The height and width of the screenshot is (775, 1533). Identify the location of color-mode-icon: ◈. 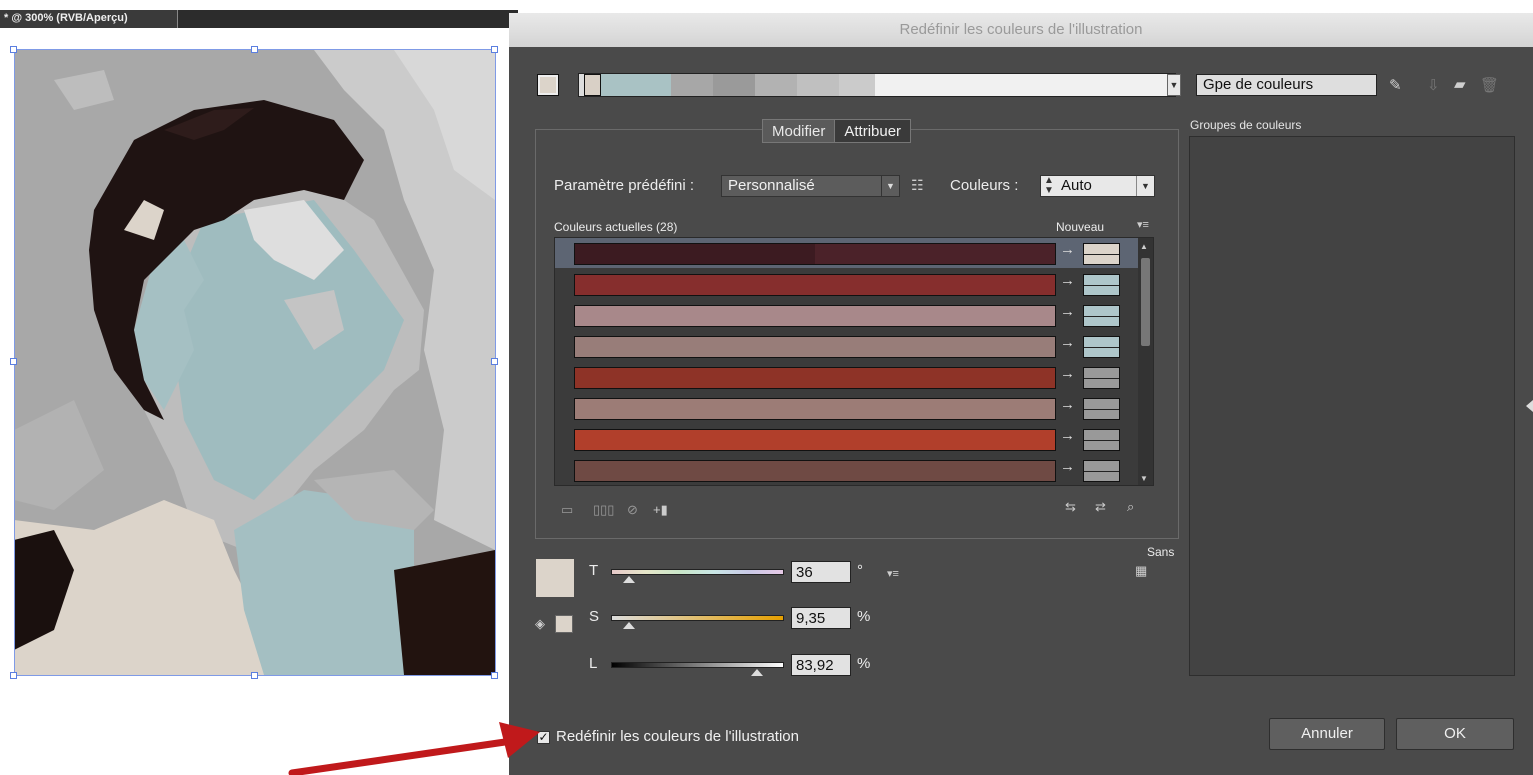
(540, 624).